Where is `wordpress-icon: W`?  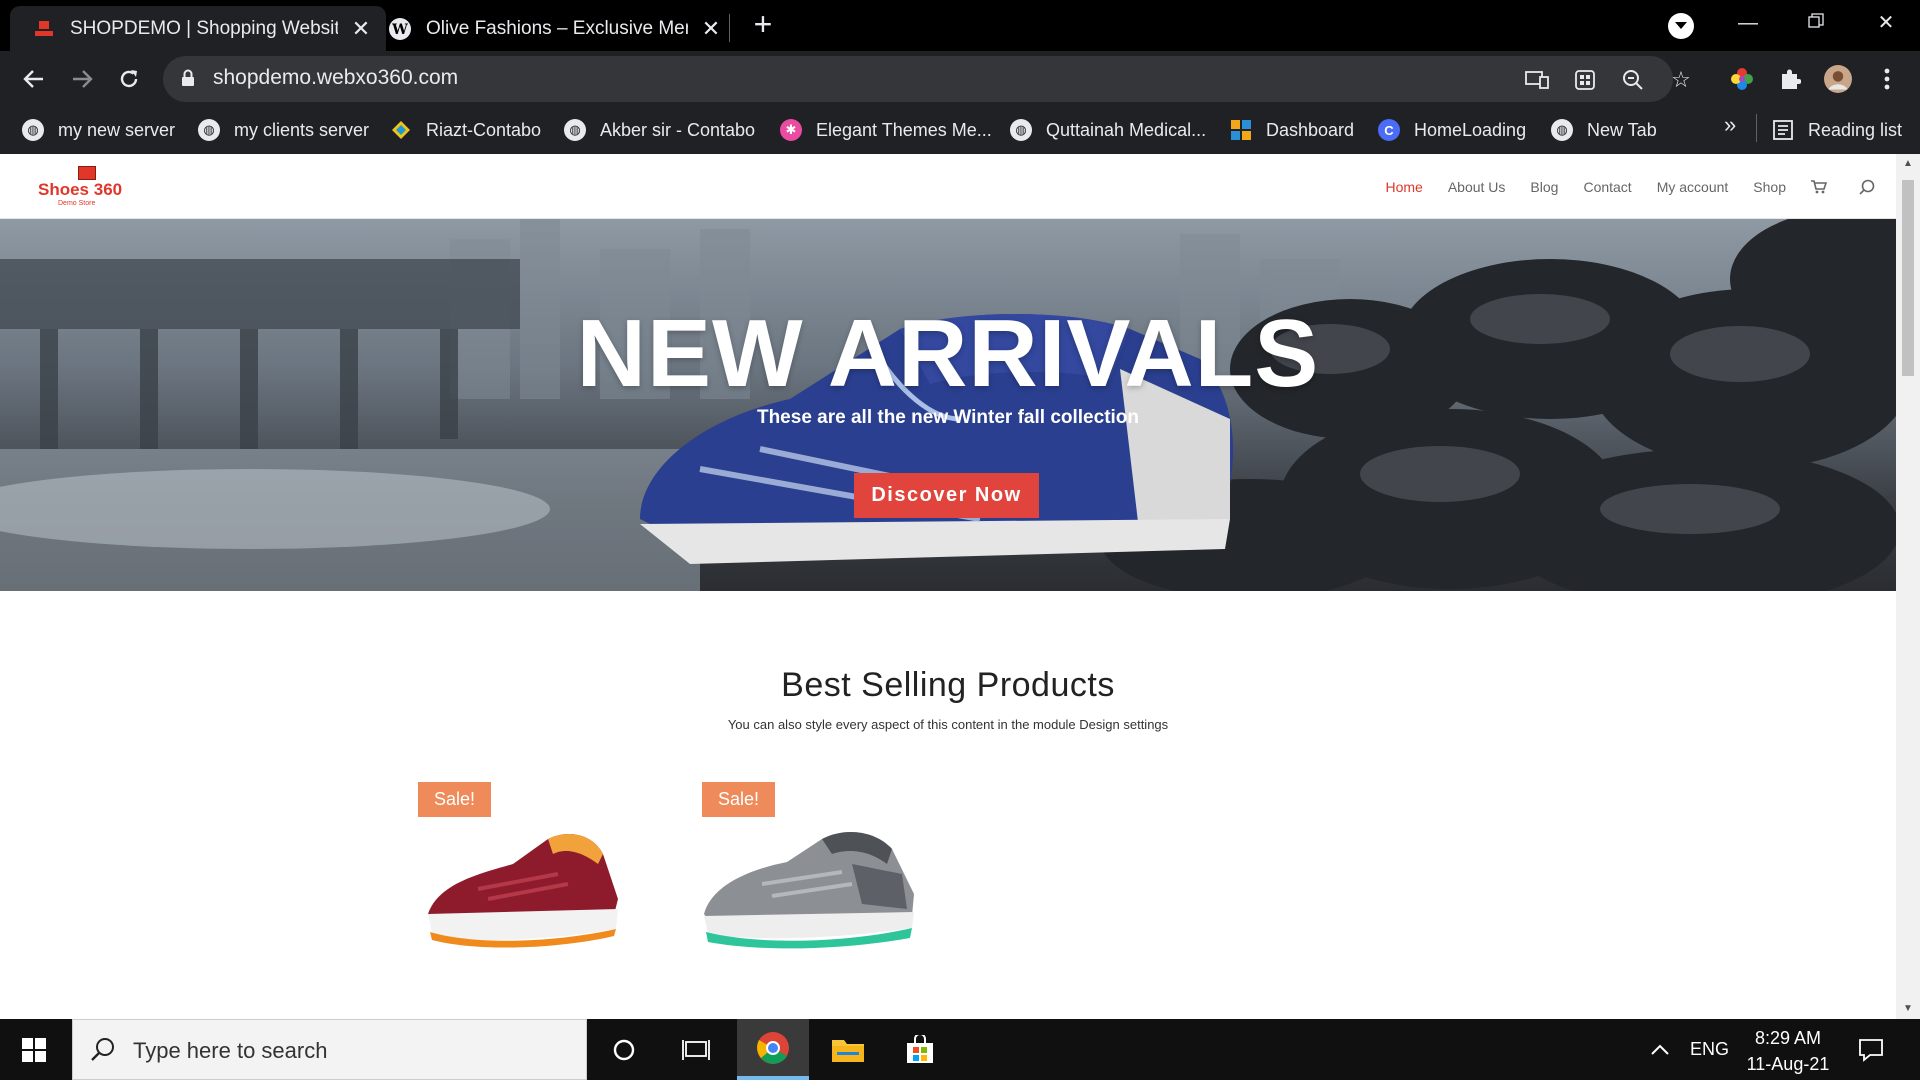 wordpress-icon: W is located at coordinates (400, 29).